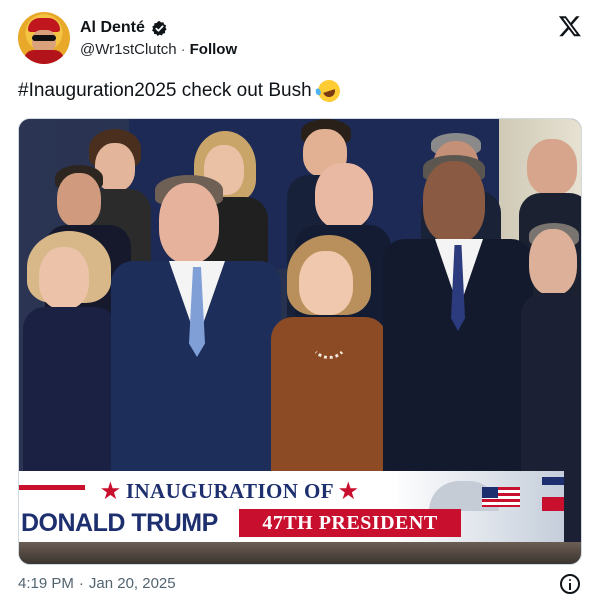 The width and height of the screenshot is (600, 615). I want to click on avatar, so click(44, 38).